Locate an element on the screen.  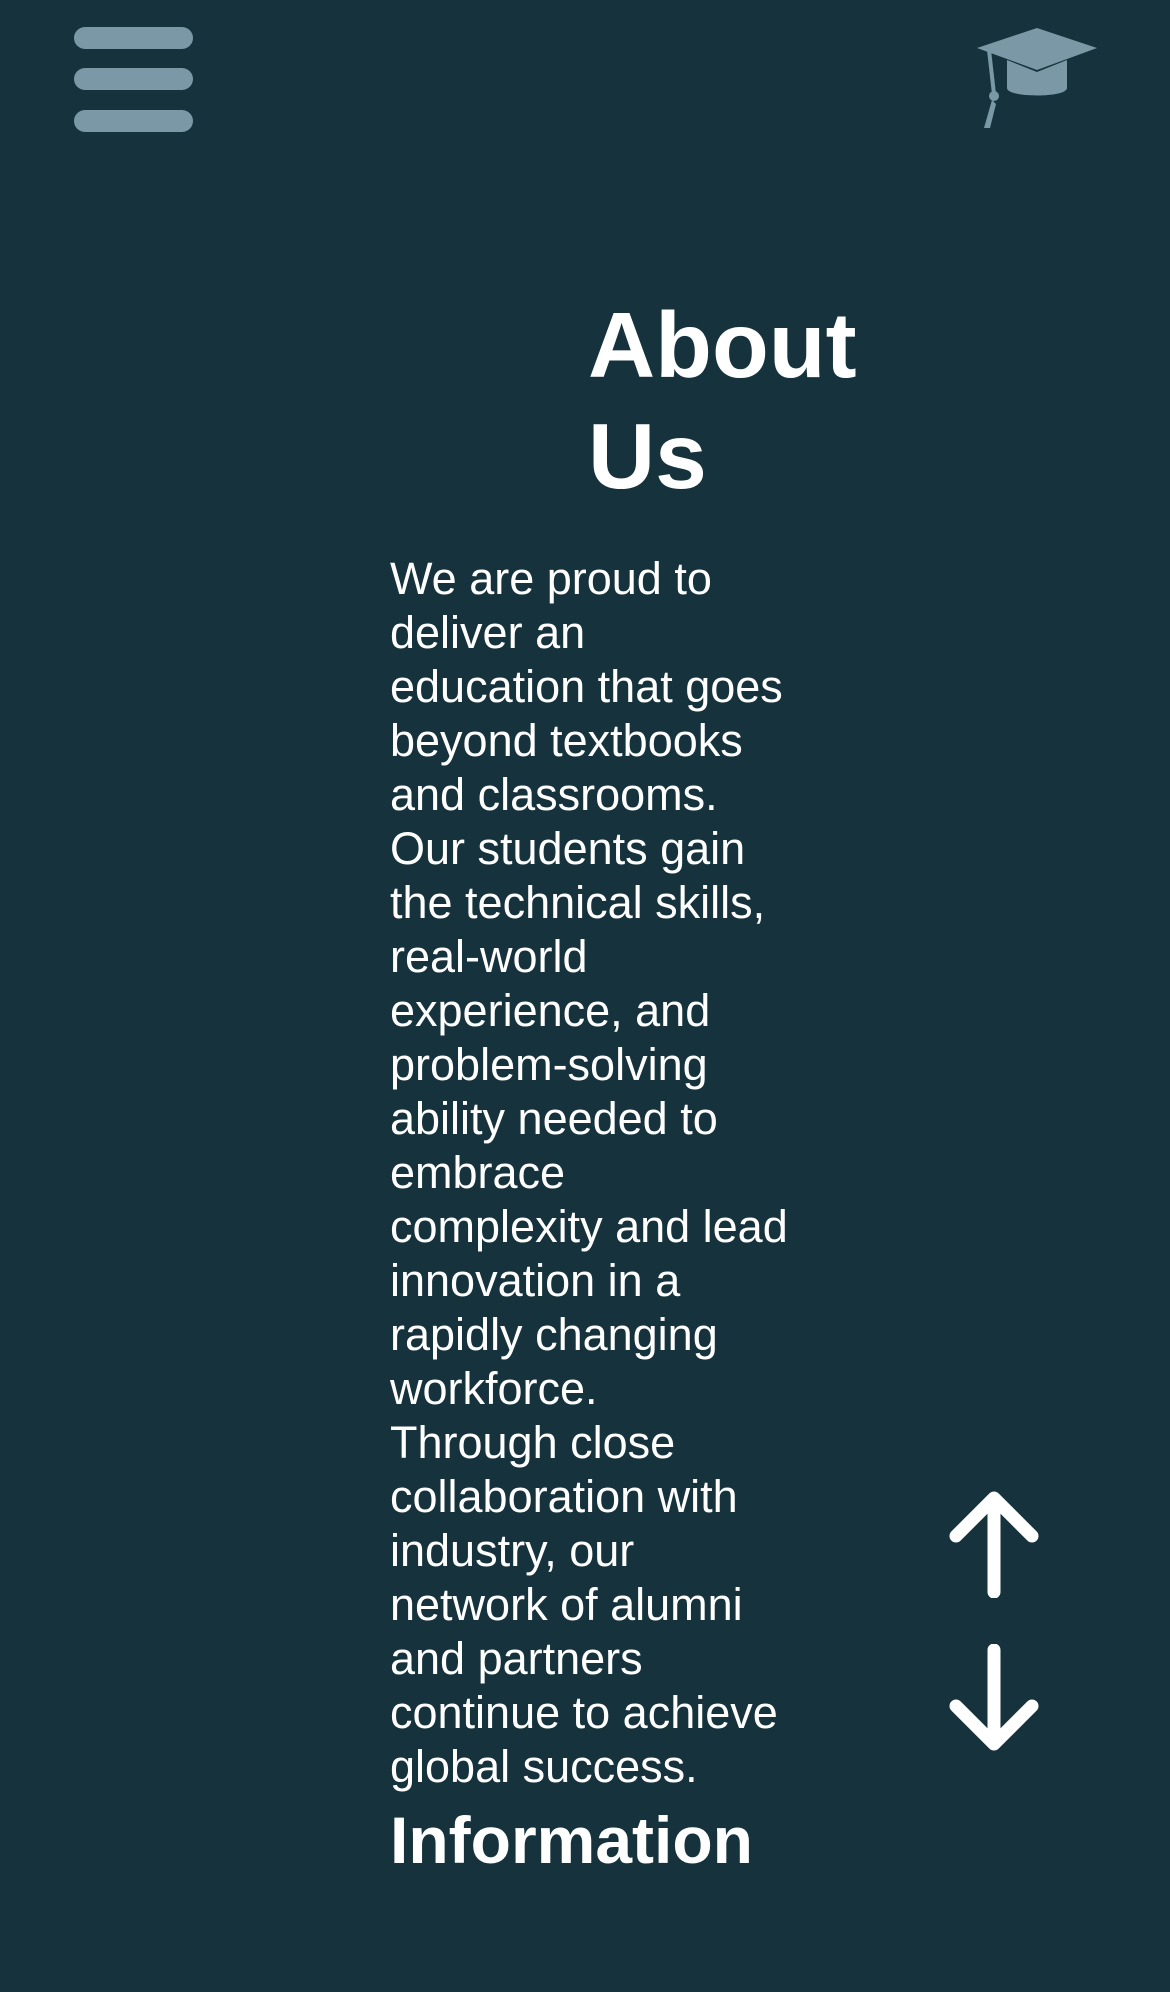
arrow-up-icon is located at coordinates (994, 1544).